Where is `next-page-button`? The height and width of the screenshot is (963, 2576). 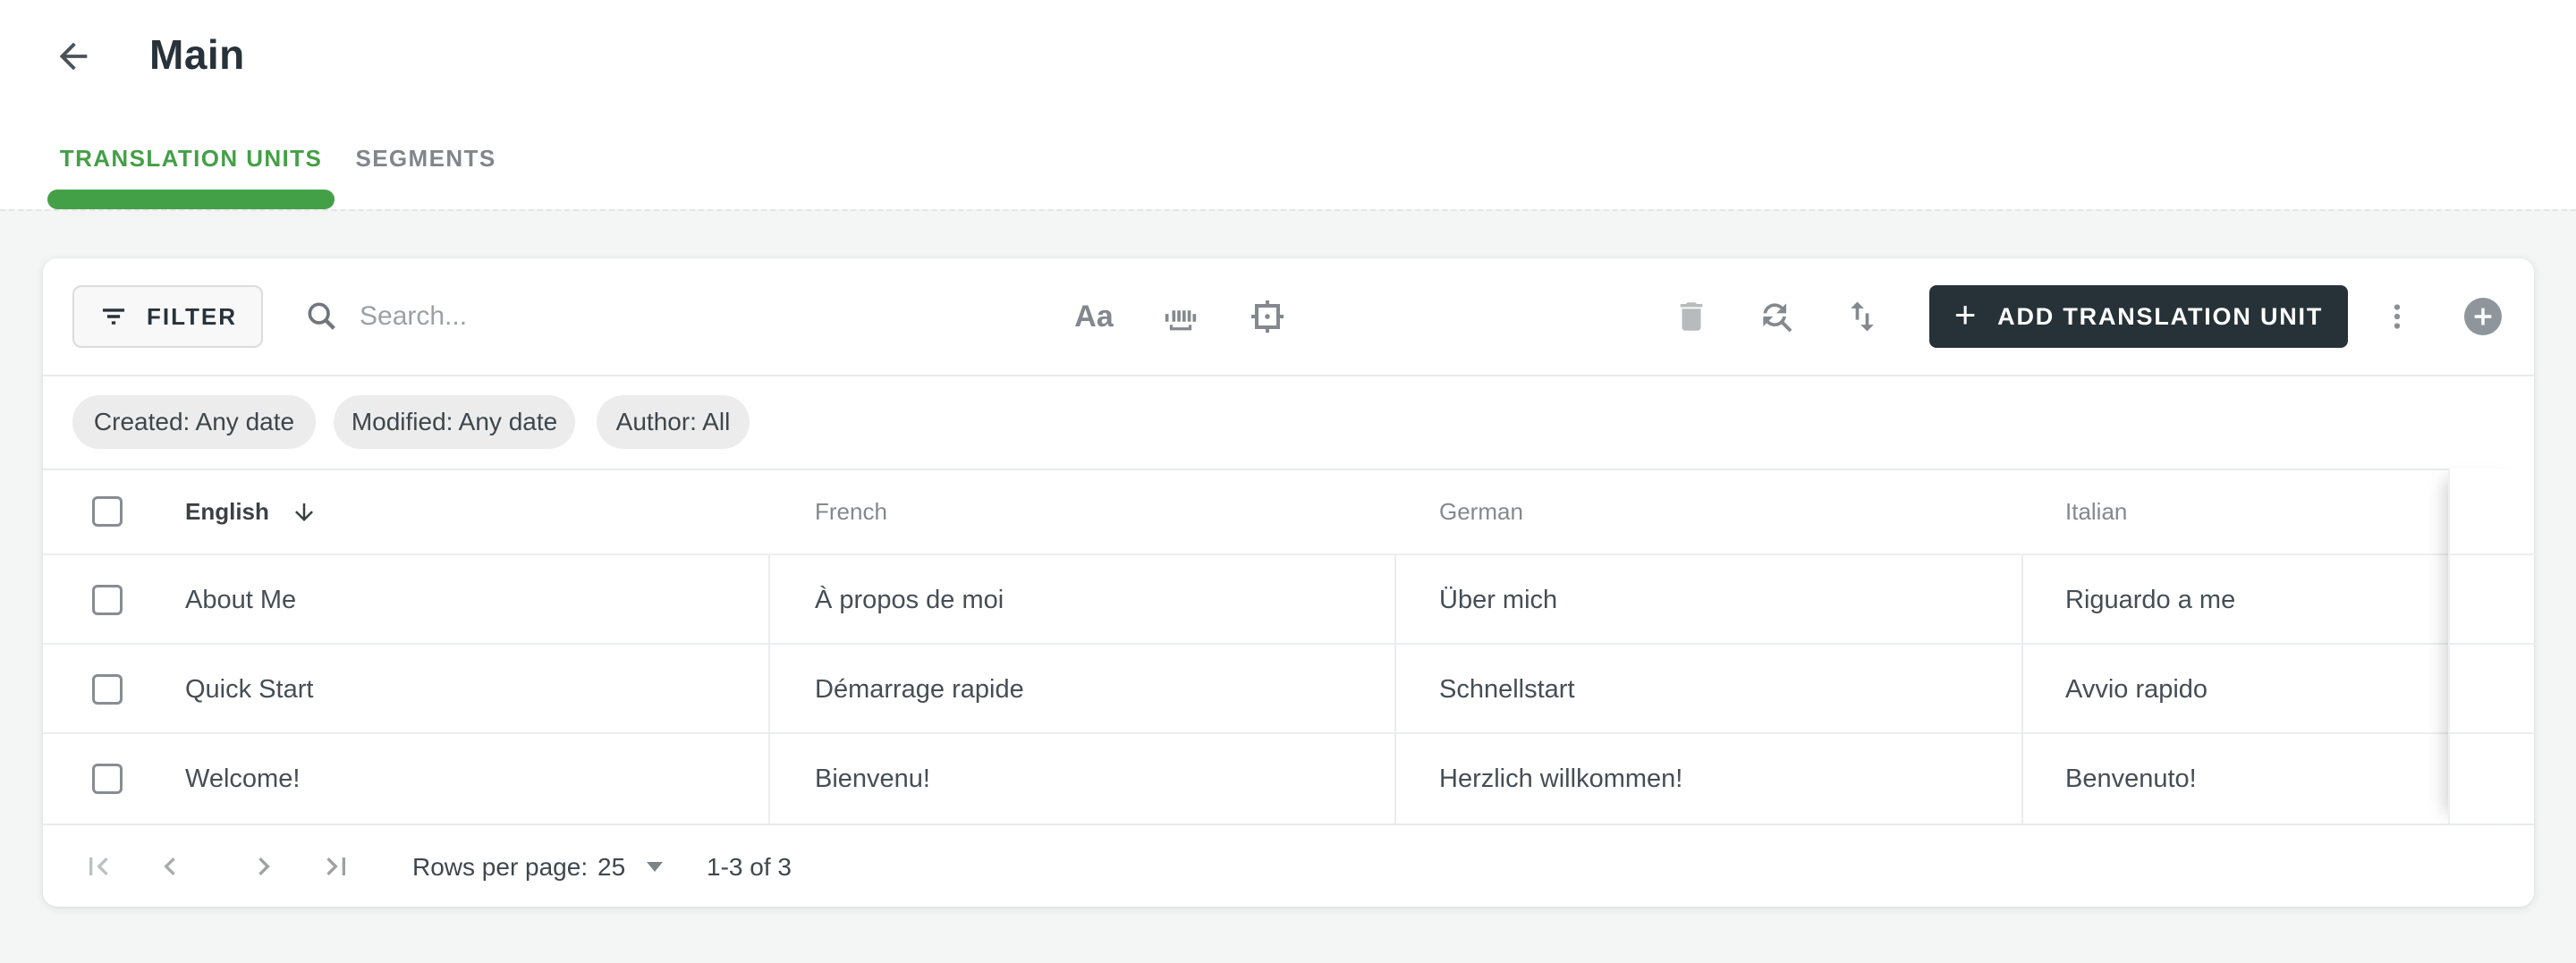 next-page-button is located at coordinates (263, 866).